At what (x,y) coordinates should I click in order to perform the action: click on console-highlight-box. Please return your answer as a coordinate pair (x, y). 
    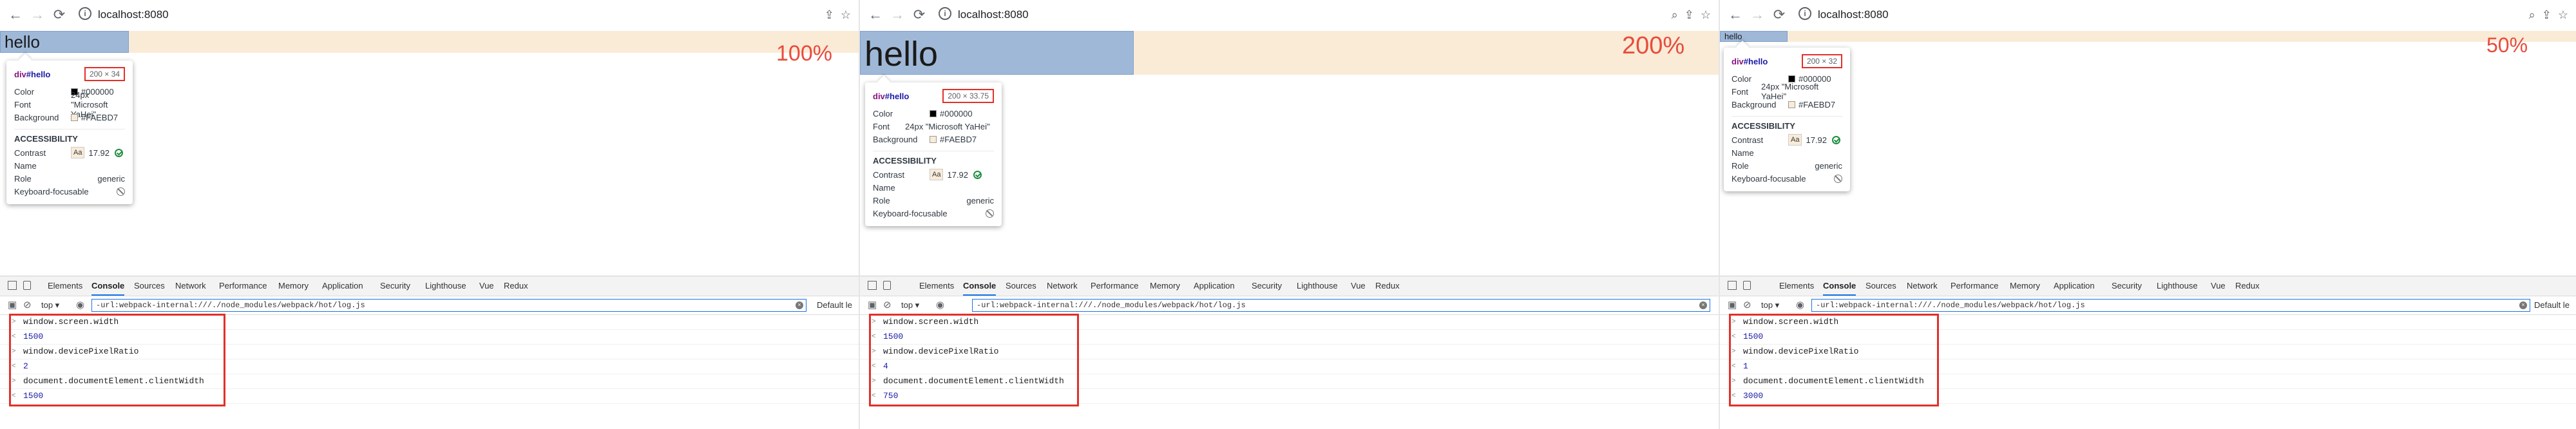
    Looking at the image, I should click on (117, 360).